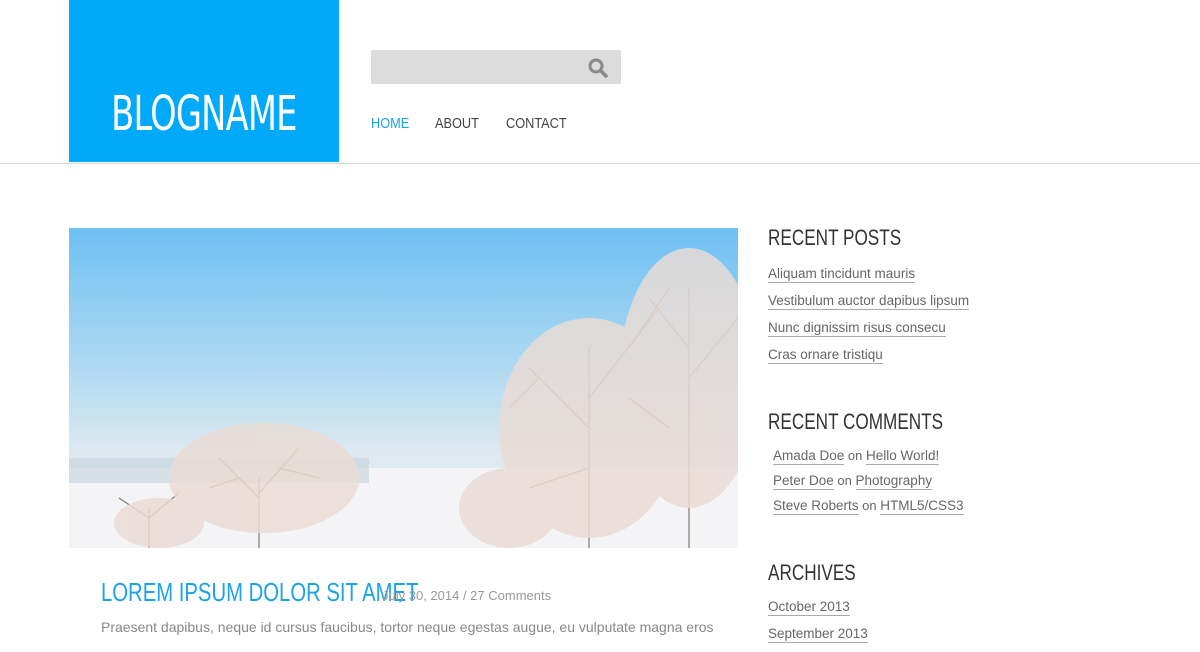 Image resolution: width=1200 pixels, height=652 pixels. Describe the element at coordinates (598, 68) in the screenshot. I see `search-icon` at that location.